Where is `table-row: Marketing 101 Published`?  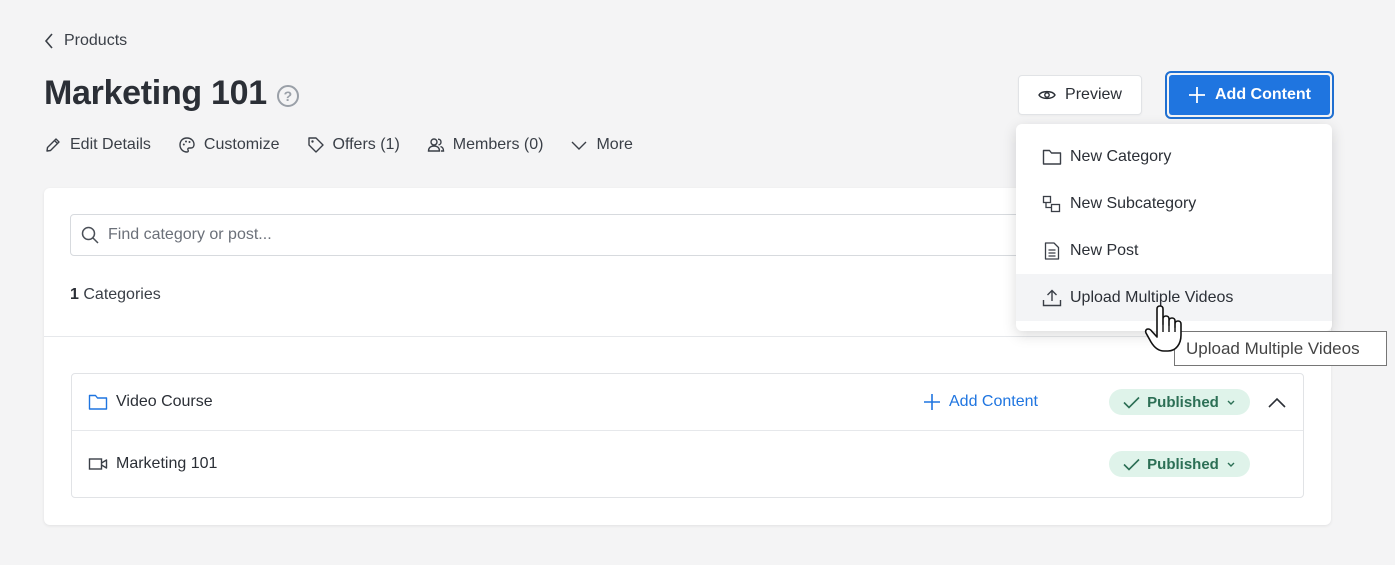
table-row: Marketing 101 Published is located at coordinates (687, 464).